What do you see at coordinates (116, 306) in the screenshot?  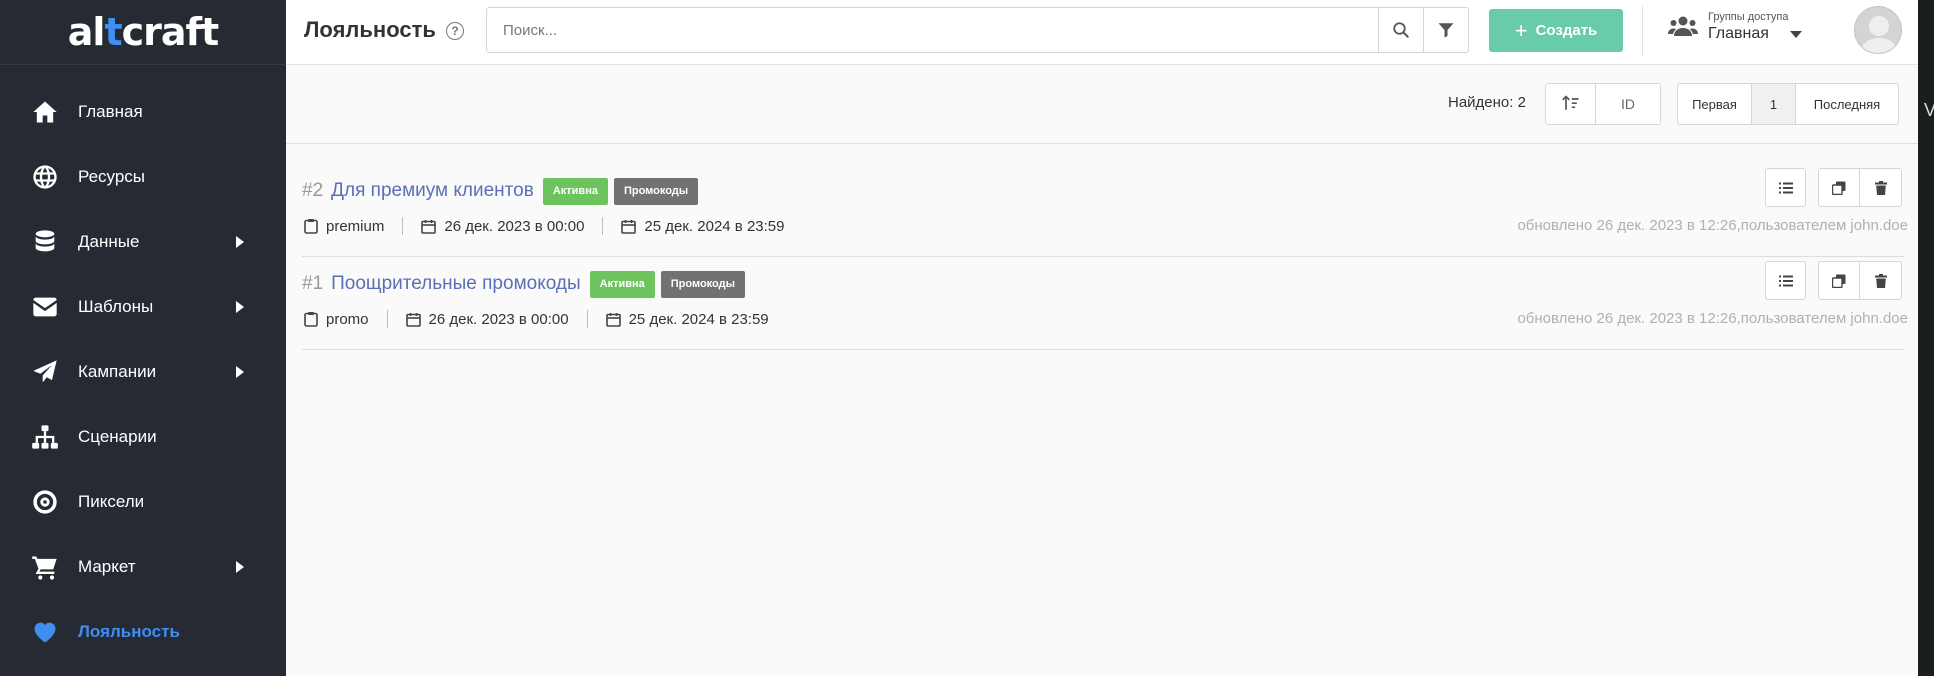 I see `sidebar-item-label: Шаблоны` at bounding box center [116, 306].